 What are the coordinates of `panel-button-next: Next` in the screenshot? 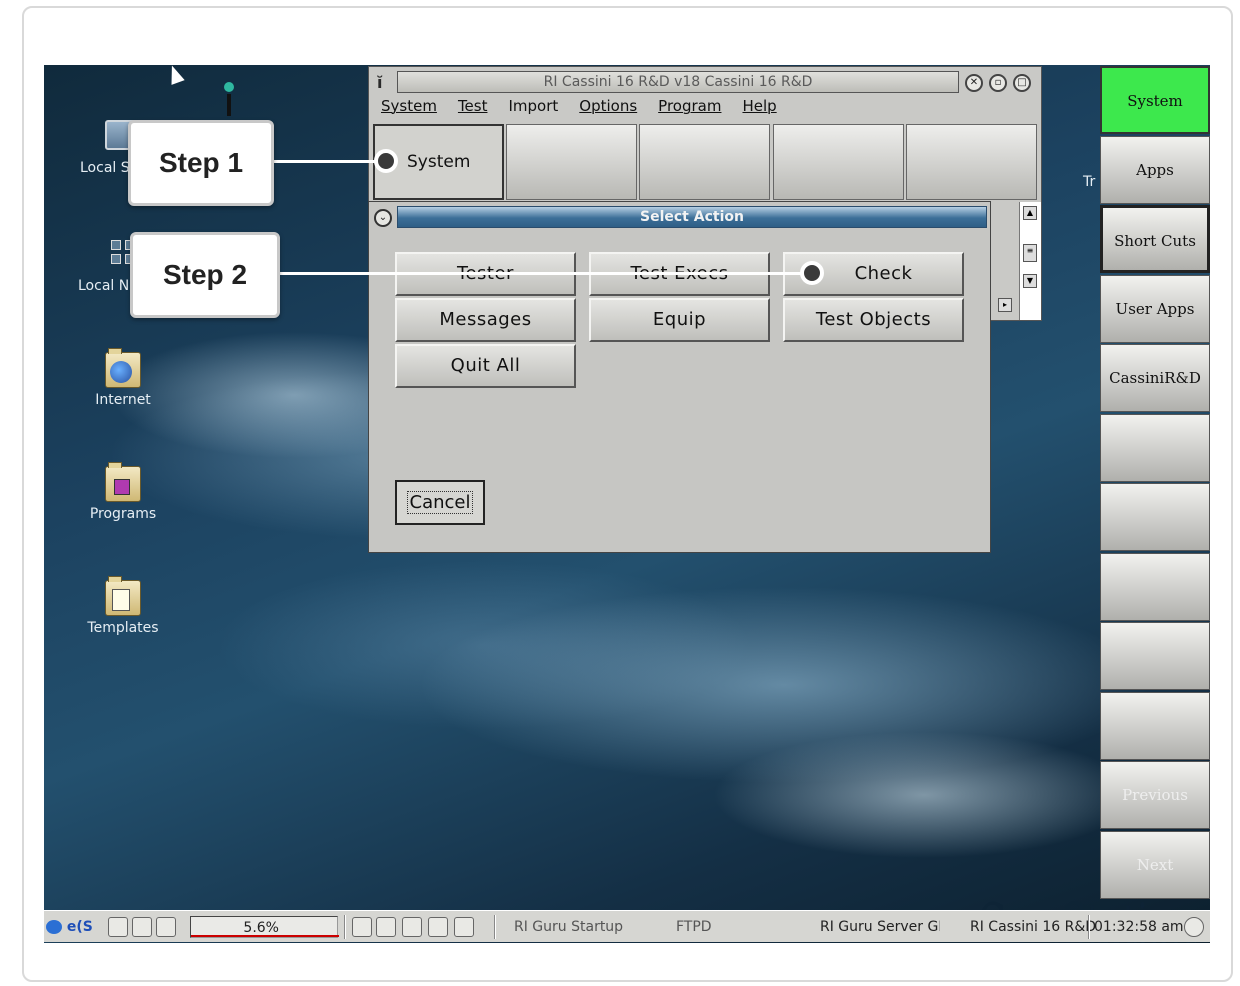 It's located at (1155, 865).